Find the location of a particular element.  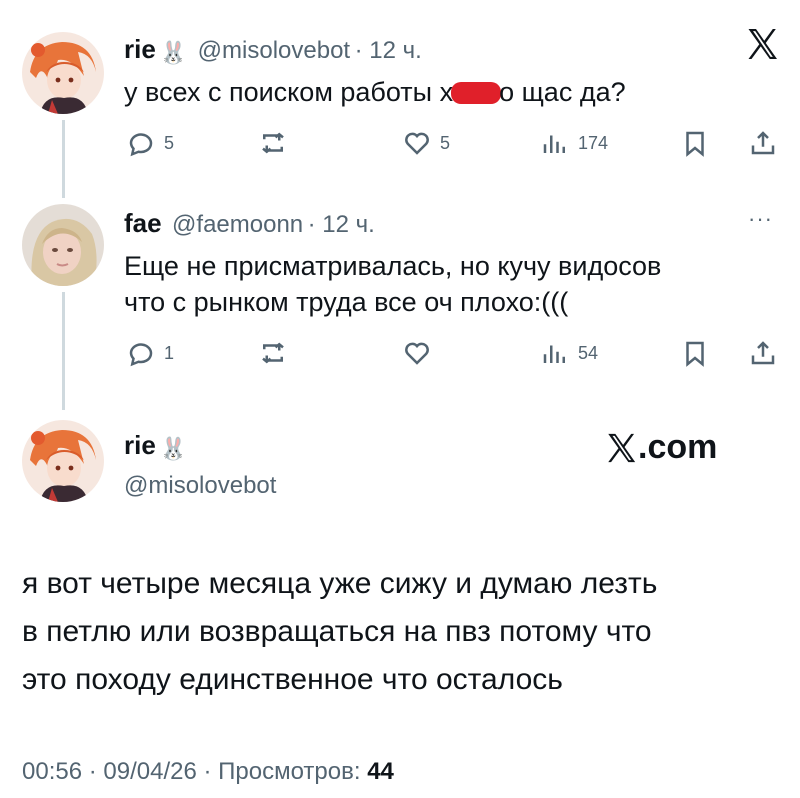

views-button: 54 is located at coordinates (569, 353).